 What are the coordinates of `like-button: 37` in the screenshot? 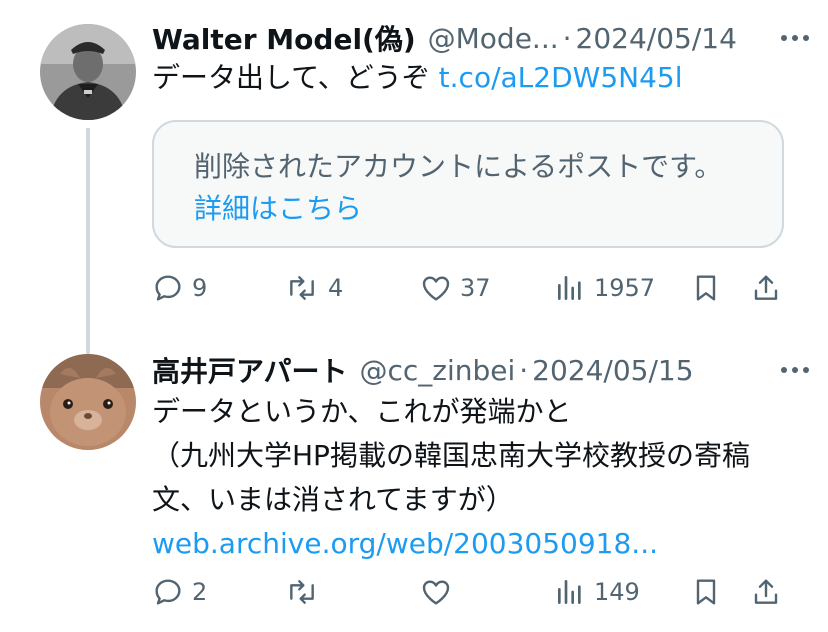 It's located at (455, 288).